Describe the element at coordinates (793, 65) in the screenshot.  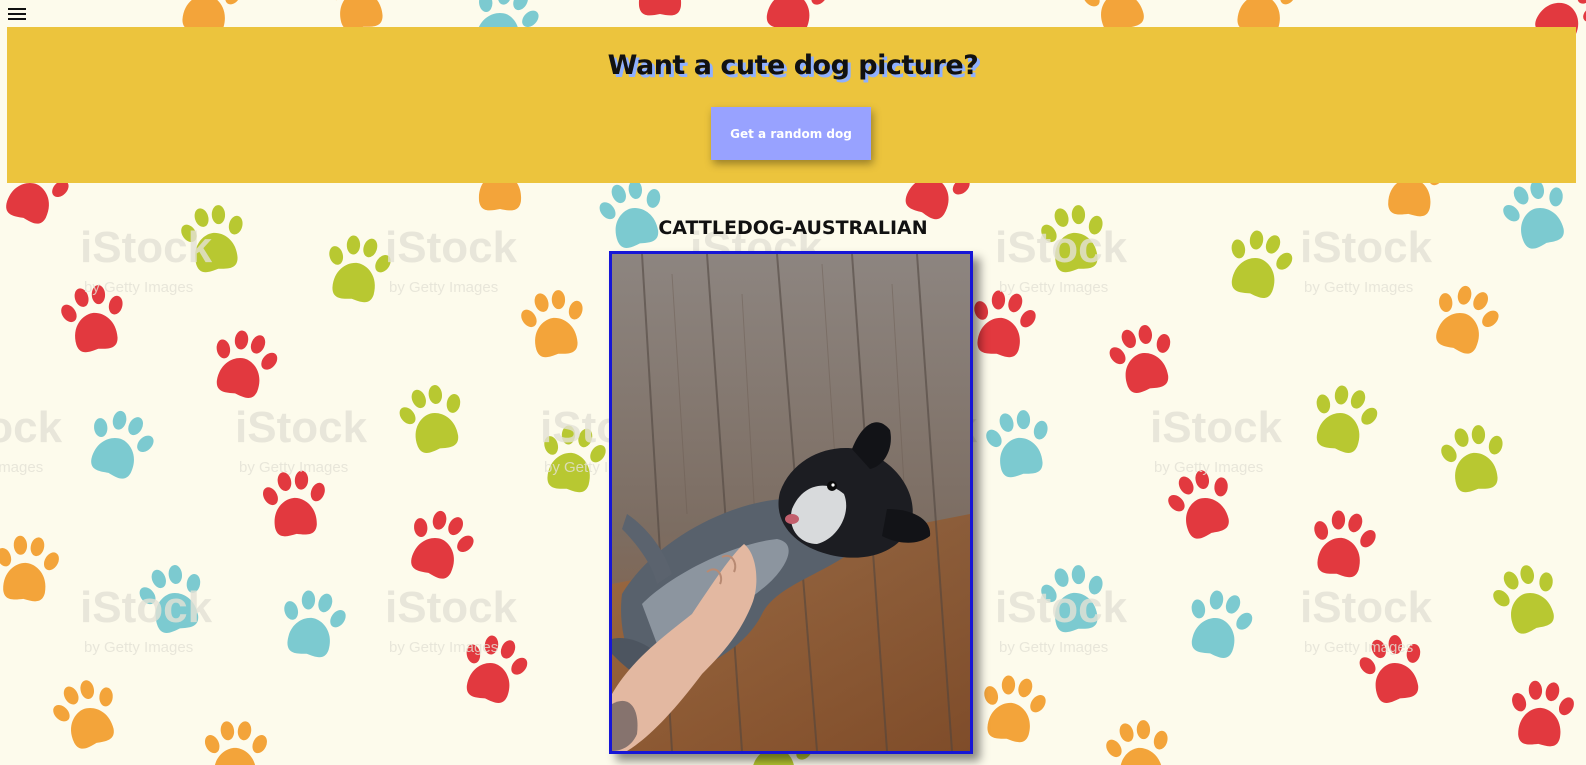
I see `page-title: Want a cute dog picture?` at that location.